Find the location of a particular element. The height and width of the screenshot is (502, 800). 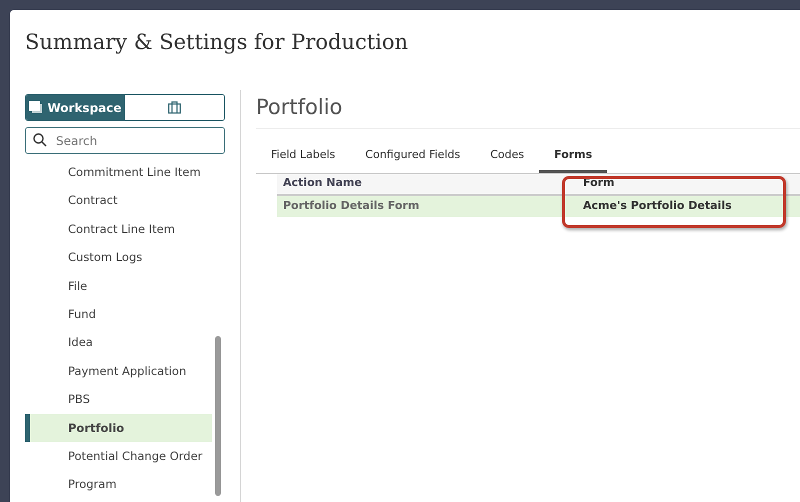

sidebar-item: Payment Application is located at coordinates (118, 371).